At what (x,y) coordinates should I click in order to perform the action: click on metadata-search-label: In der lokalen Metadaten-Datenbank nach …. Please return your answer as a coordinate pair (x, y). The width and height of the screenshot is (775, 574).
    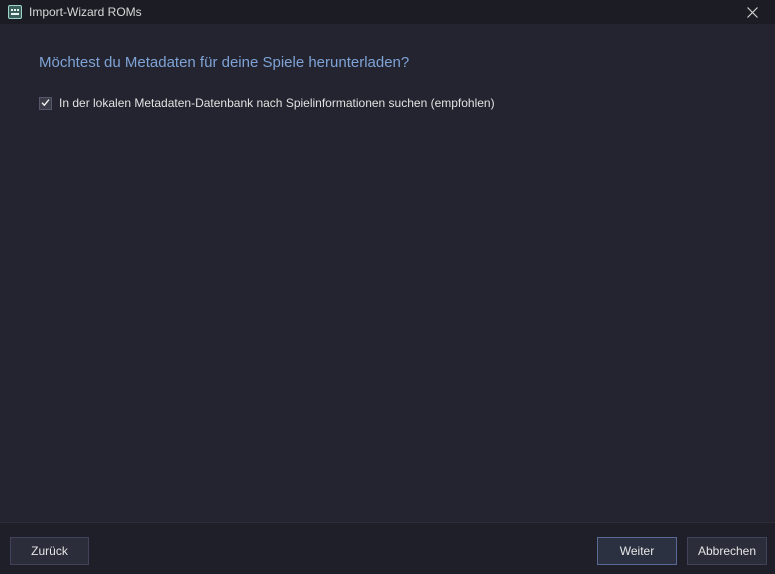
    Looking at the image, I should click on (277, 103).